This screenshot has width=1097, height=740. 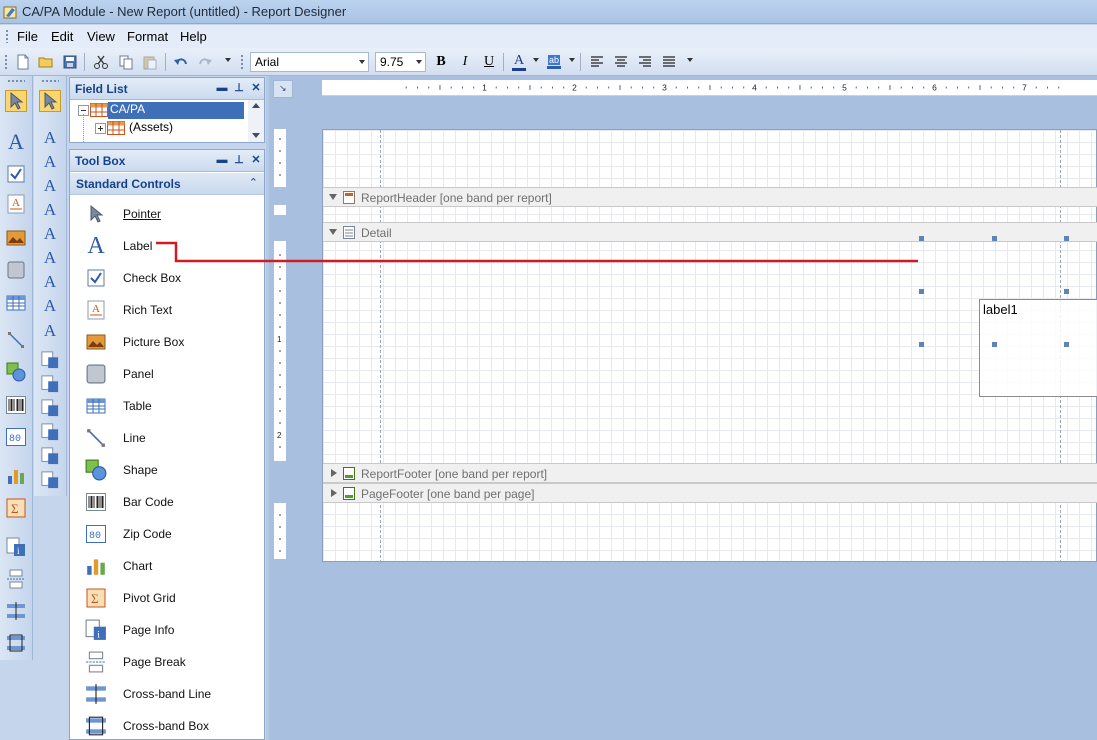 I want to click on band-page-footer: PageFooter [one band per page], so click(x=710, y=493).